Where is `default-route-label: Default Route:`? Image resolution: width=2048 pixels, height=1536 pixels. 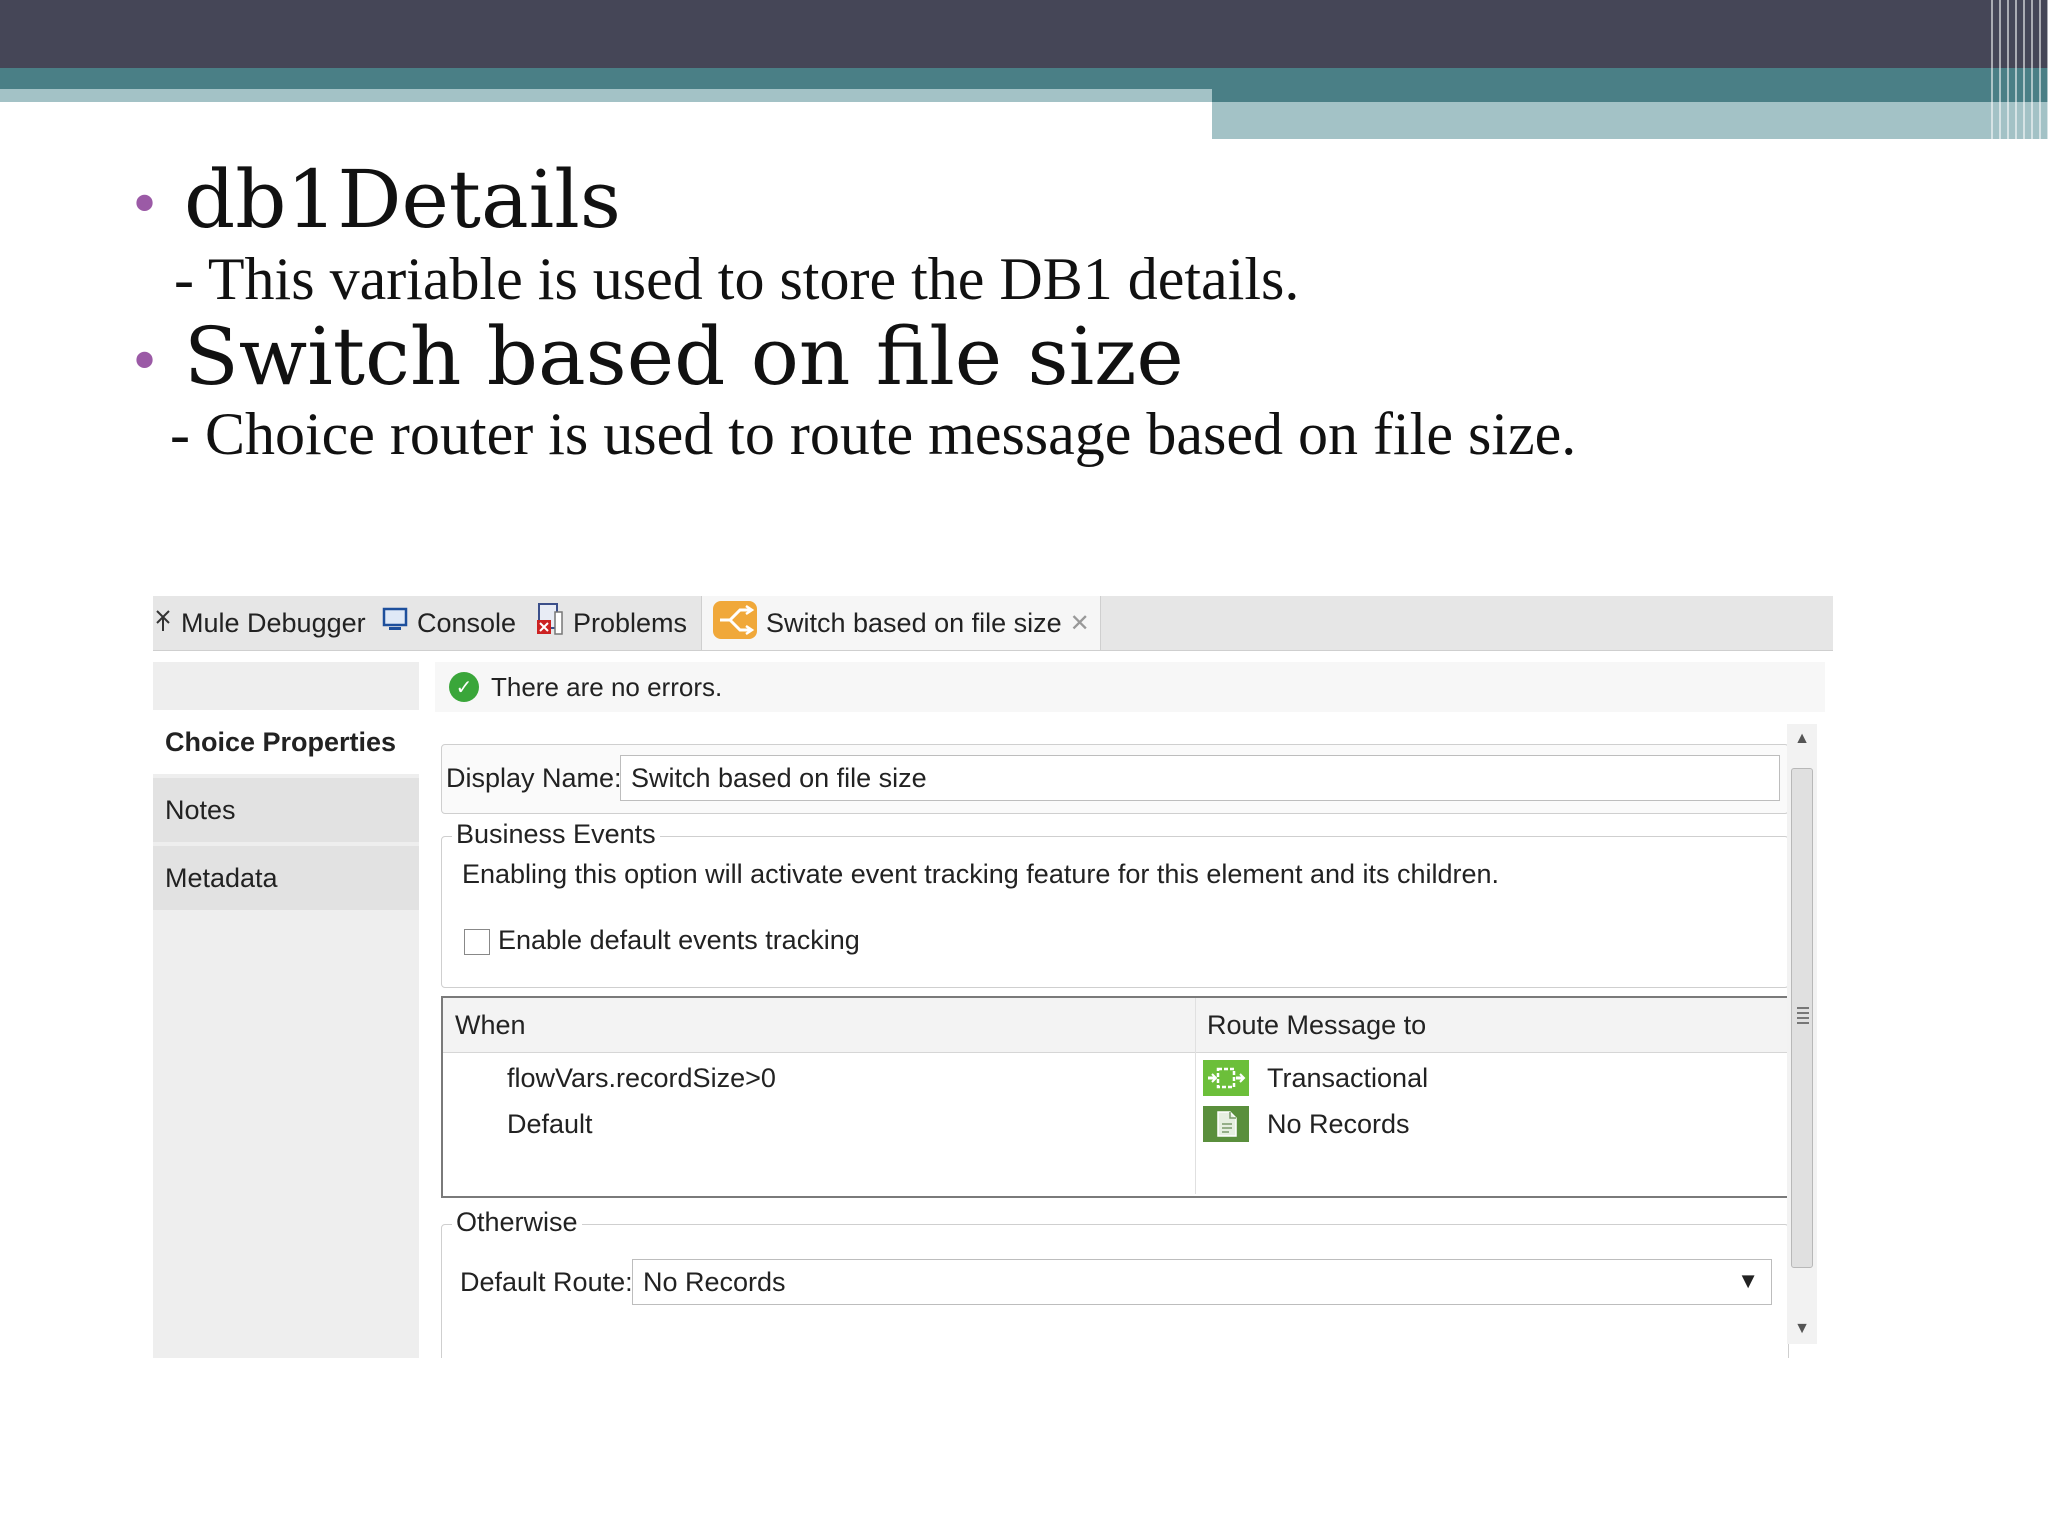 default-route-label: Default Route: is located at coordinates (546, 1282).